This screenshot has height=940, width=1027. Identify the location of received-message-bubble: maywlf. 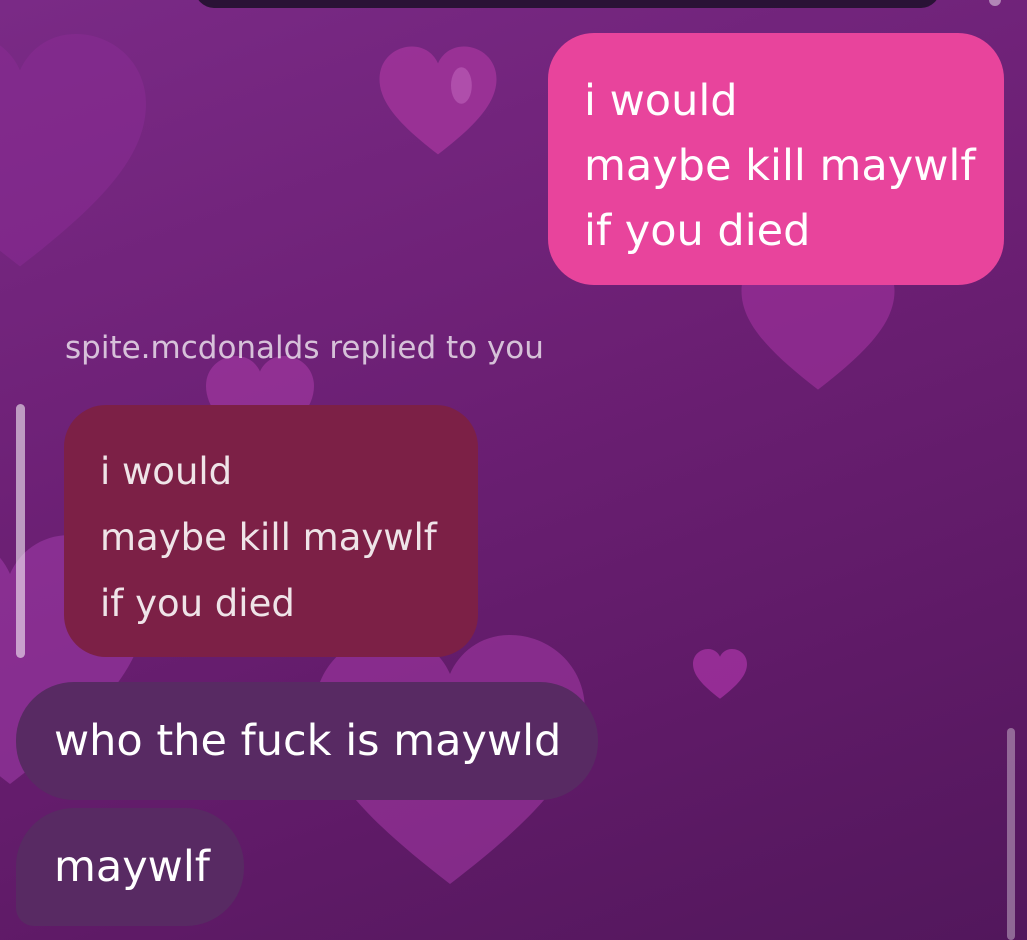
(130, 867).